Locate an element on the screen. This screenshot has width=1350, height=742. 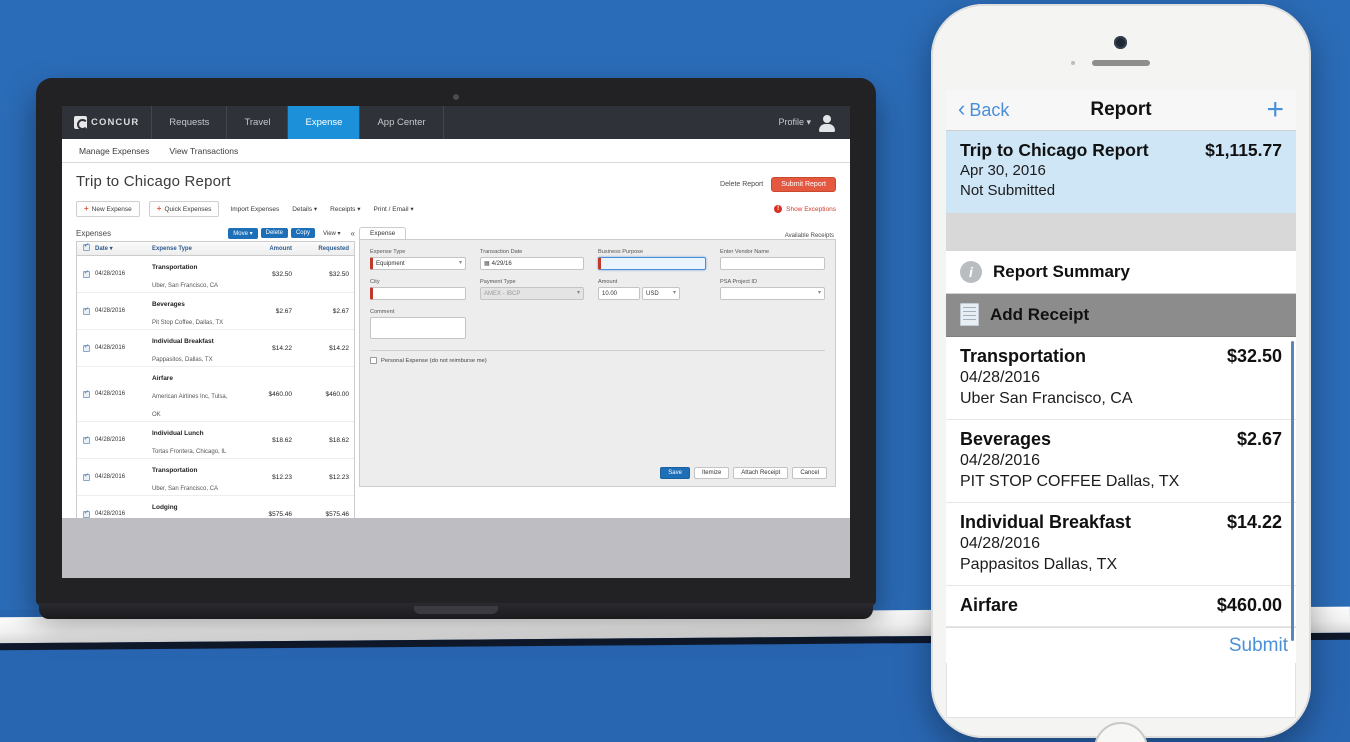
list-item-date: 04/28/2016 is located at coordinates (1000, 460).